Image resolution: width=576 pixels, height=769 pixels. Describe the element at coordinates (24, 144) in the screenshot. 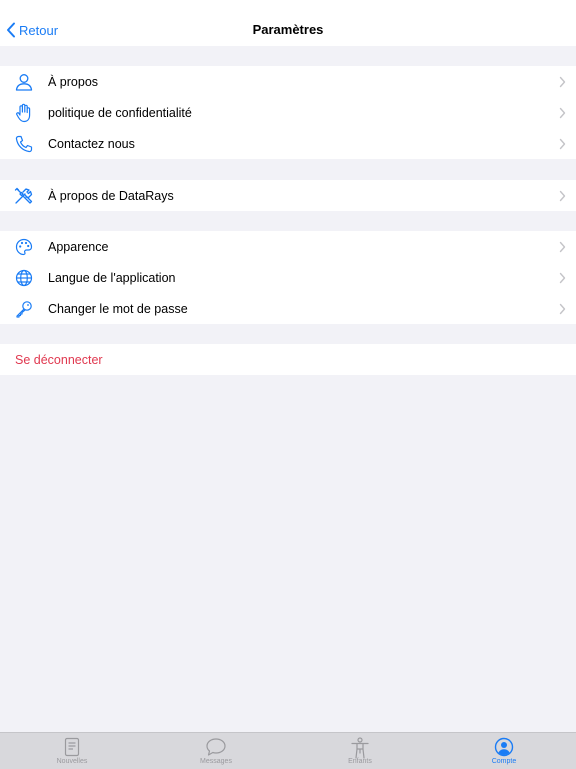

I see `phone-icon` at that location.